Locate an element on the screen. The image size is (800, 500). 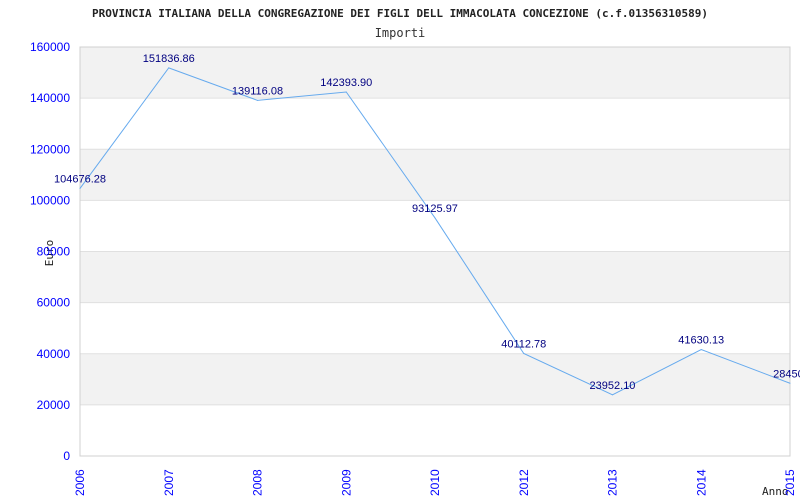
data-label: 28450. is located at coordinates (786, 374).